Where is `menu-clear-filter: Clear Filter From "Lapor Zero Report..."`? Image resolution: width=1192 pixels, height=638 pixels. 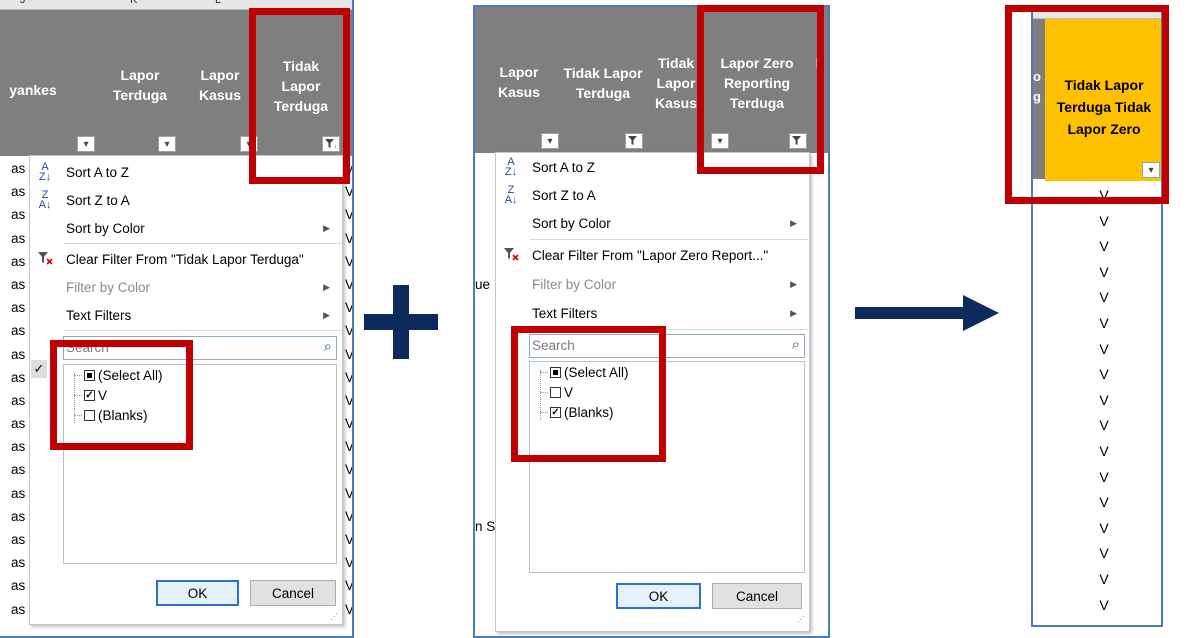 menu-clear-filter: Clear Filter From "Lapor Zero Report..." is located at coordinates (652, 255).